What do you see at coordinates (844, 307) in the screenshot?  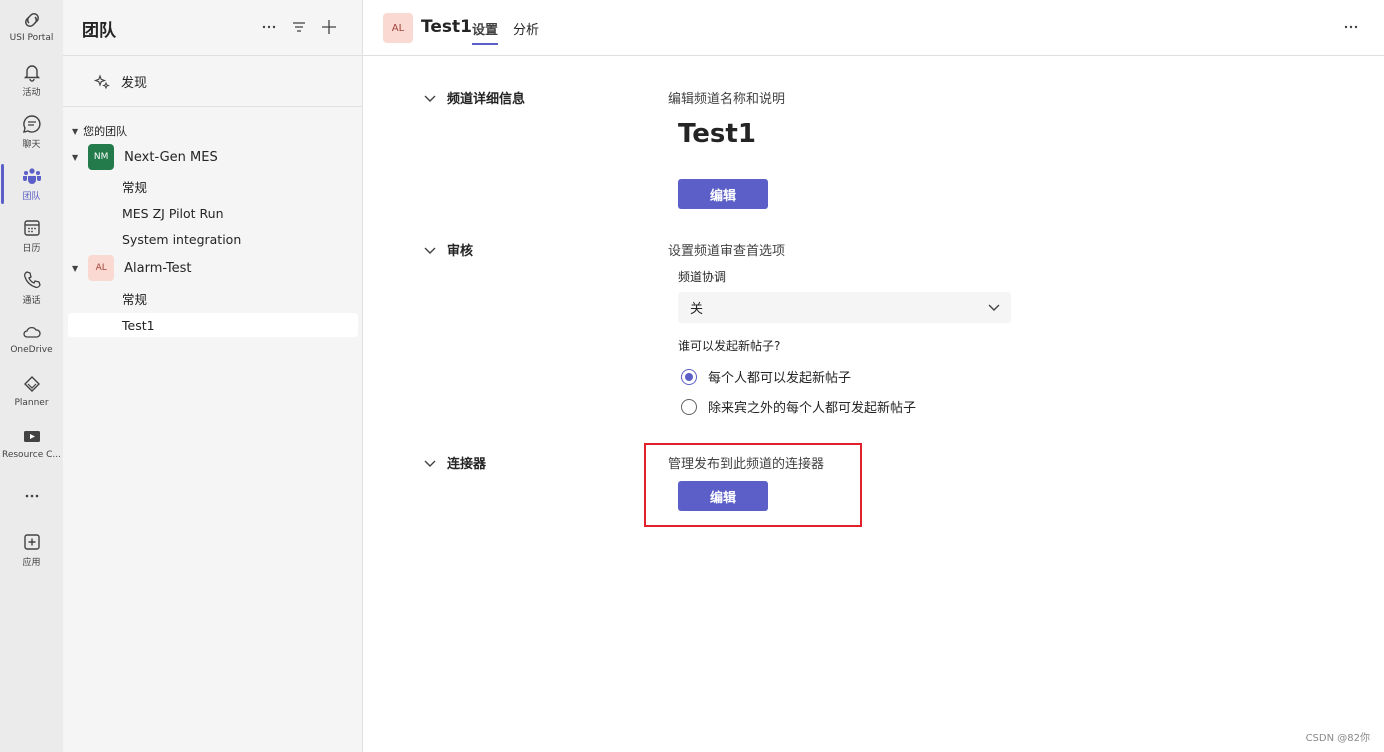 I see `moderation-select: 关` at bounding box center [844, 307].